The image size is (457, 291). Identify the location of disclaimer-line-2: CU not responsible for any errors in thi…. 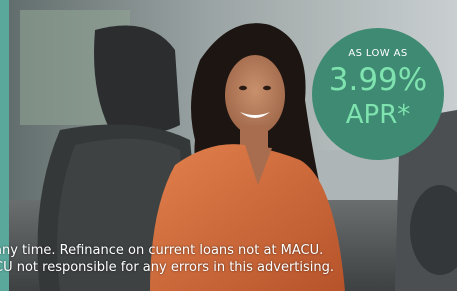
(167, 267).